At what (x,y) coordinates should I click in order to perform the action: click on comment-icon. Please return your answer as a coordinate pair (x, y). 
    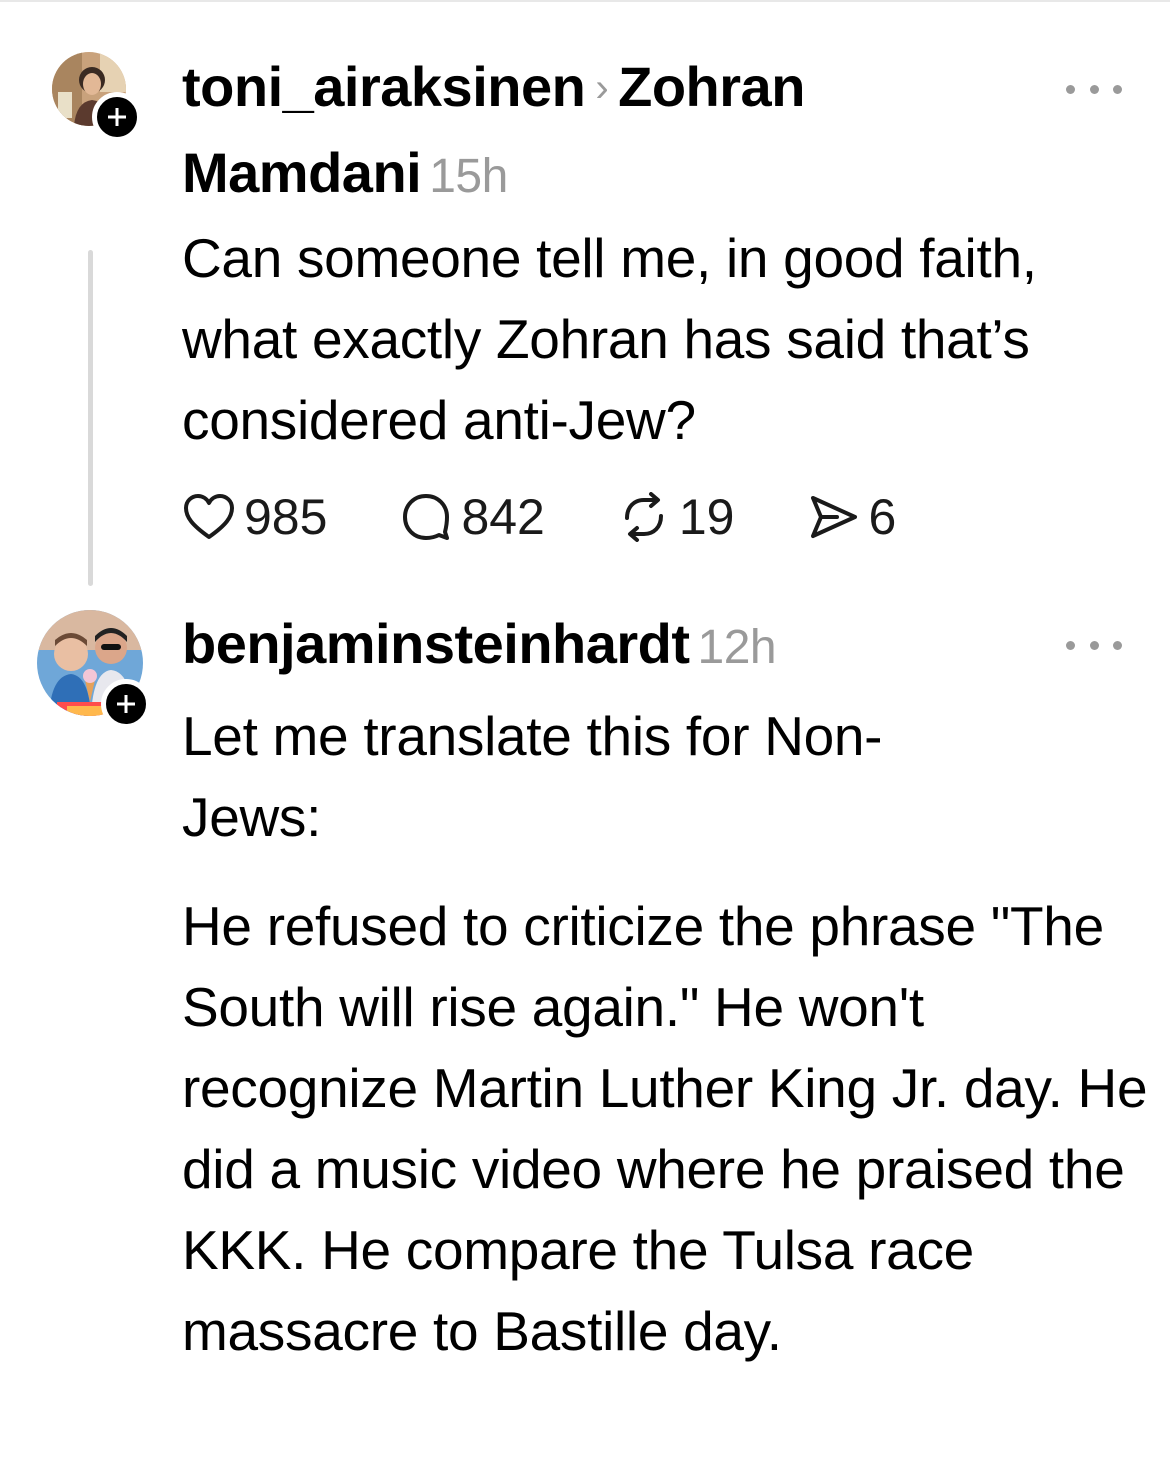
    Looking at the image, I should click on (426, 517).